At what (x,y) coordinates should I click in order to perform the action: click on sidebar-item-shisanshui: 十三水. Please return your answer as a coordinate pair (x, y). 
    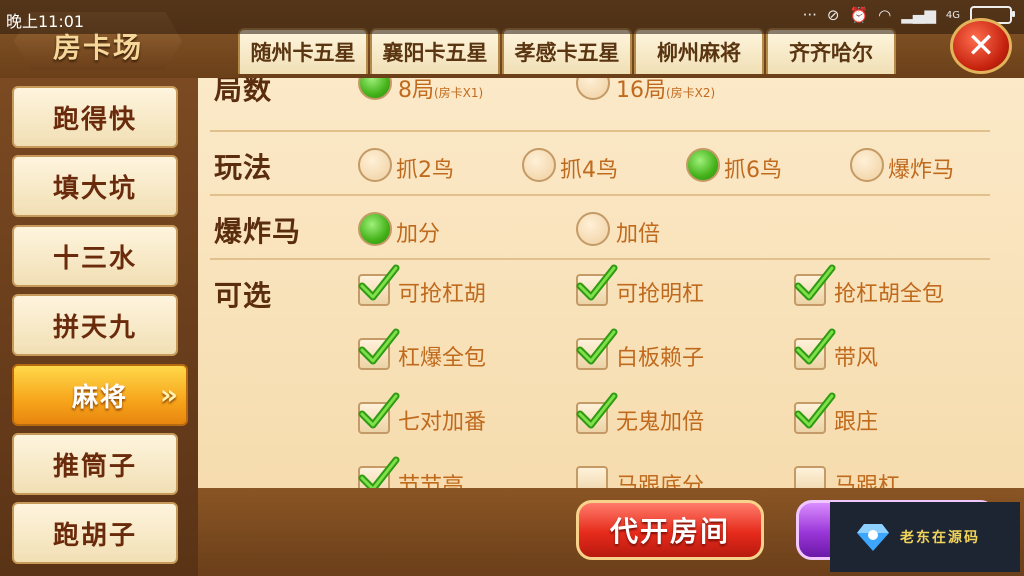
    Looking at the image, I should click on (95, 256).